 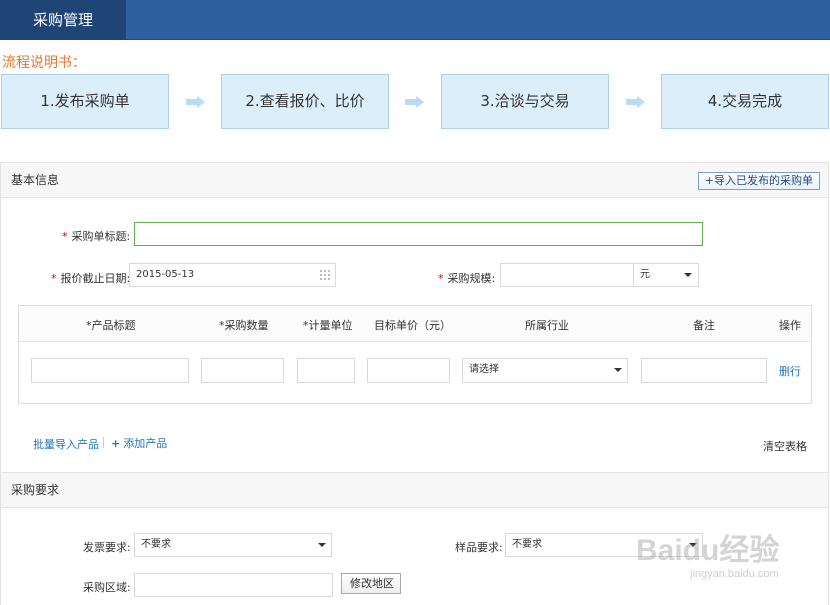 What do you see at coordinates (567, 275) in the screenshot?
I see `purchase-scale-input` at bounding box center [567, 275].